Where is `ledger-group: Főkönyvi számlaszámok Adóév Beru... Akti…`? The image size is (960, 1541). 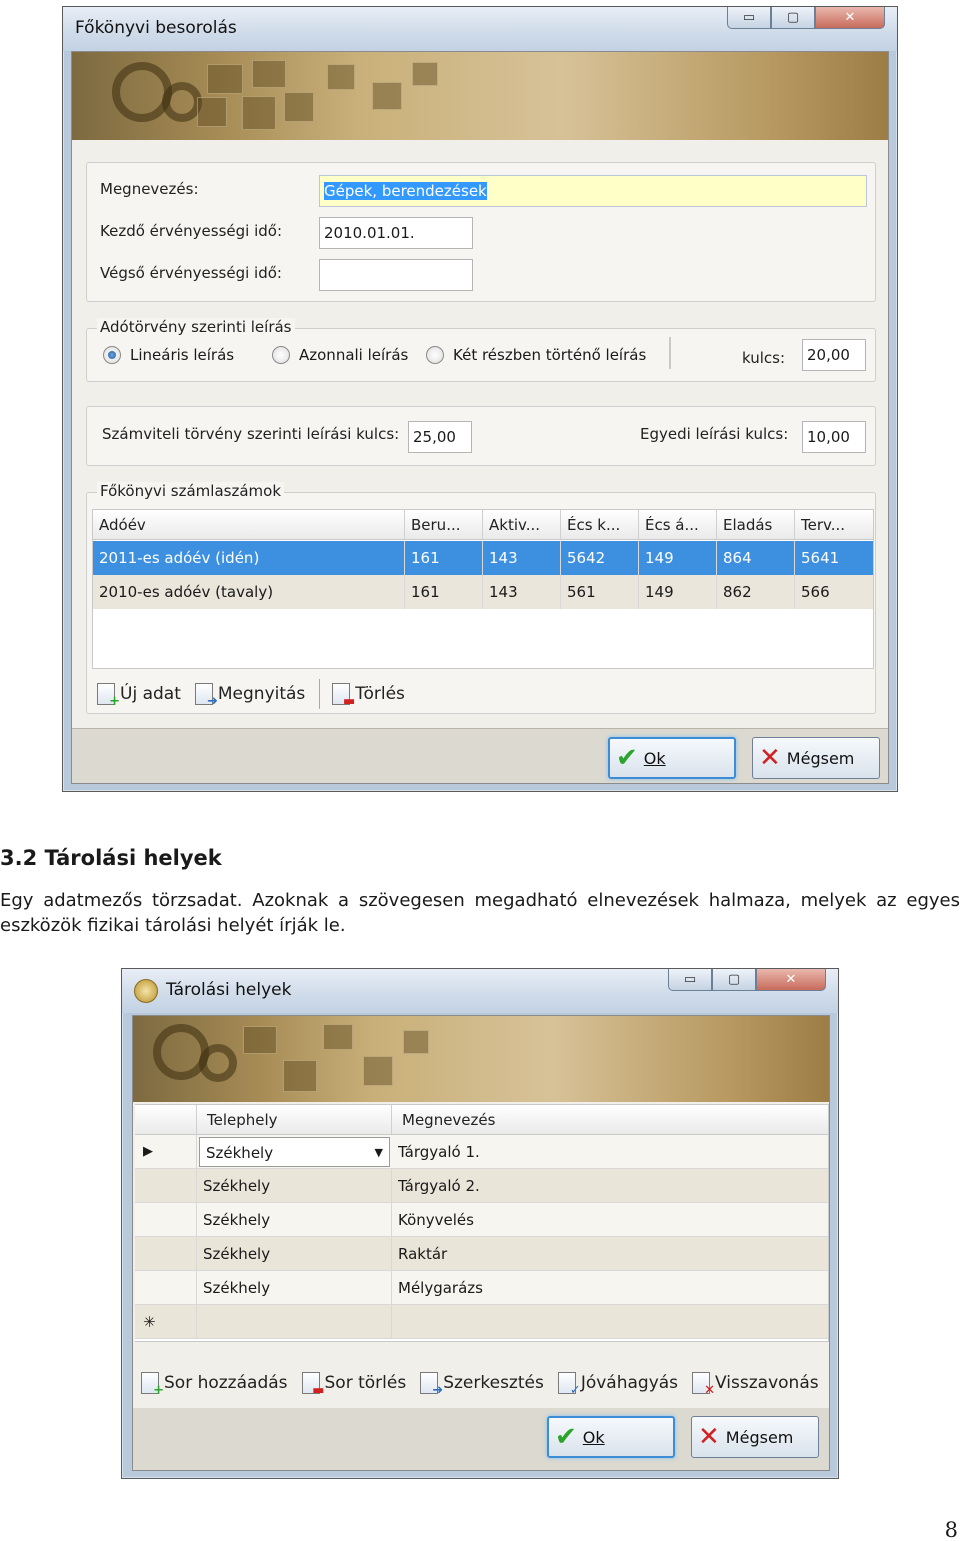
ledger-group: Főkönyvi számlaszámok Adóév Beru... Akti… is located at coordinates (481, 598).